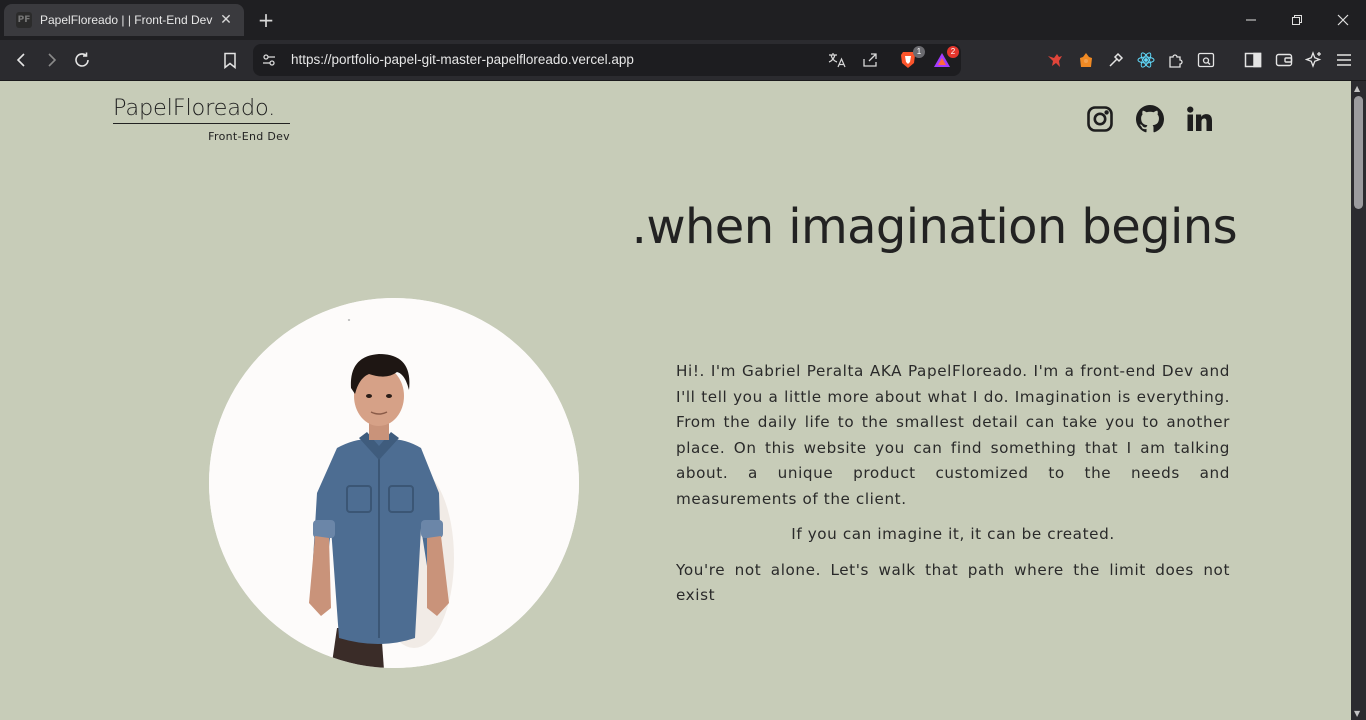 This screenshot has height=720, width=1366. Describe the element at coordinates (1297, 20) in the screenshot. I see `restore-button` at that location.